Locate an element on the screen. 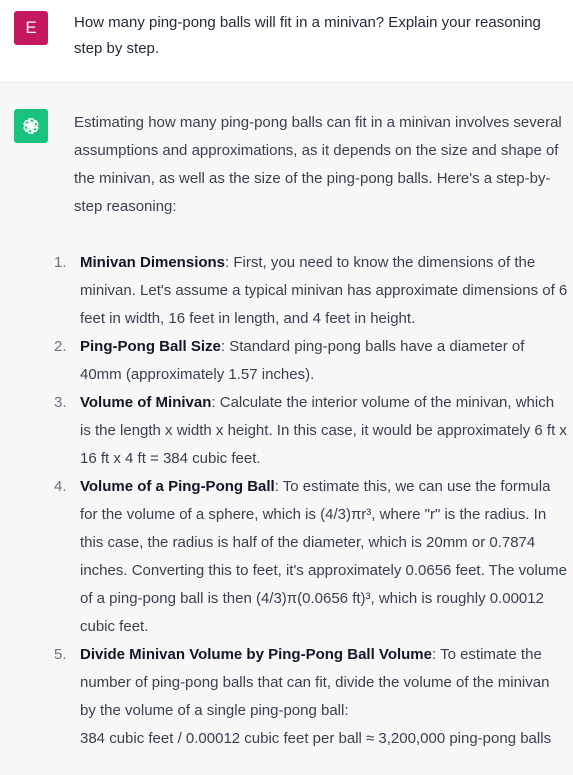 The width and height of the screenshot is (573, 775). step-number: 4. is located at coordinates (60, 486).